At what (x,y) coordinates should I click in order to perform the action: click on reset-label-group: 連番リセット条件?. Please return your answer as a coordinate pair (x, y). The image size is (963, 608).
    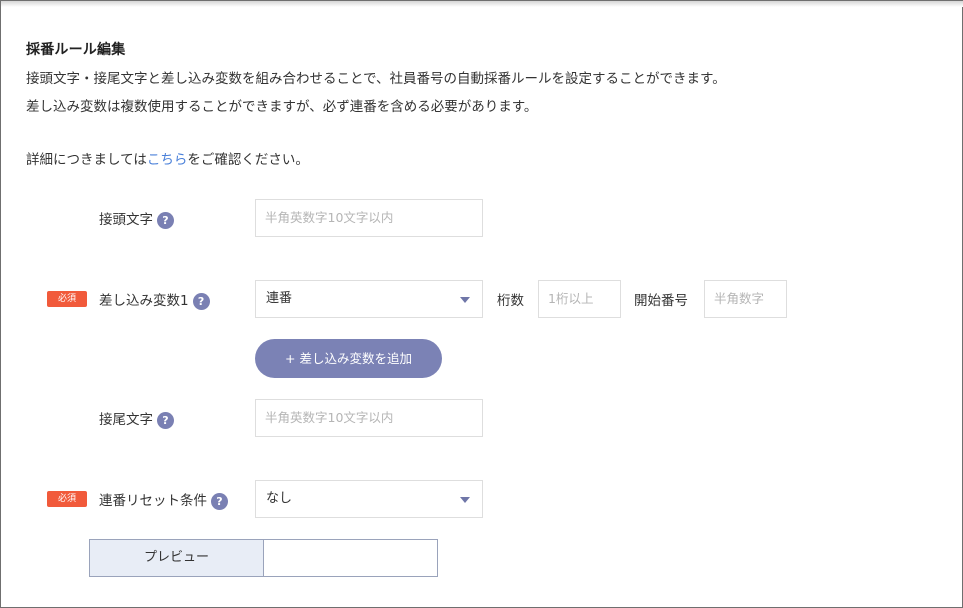
    Looking at the image, I should click on (163, 499).